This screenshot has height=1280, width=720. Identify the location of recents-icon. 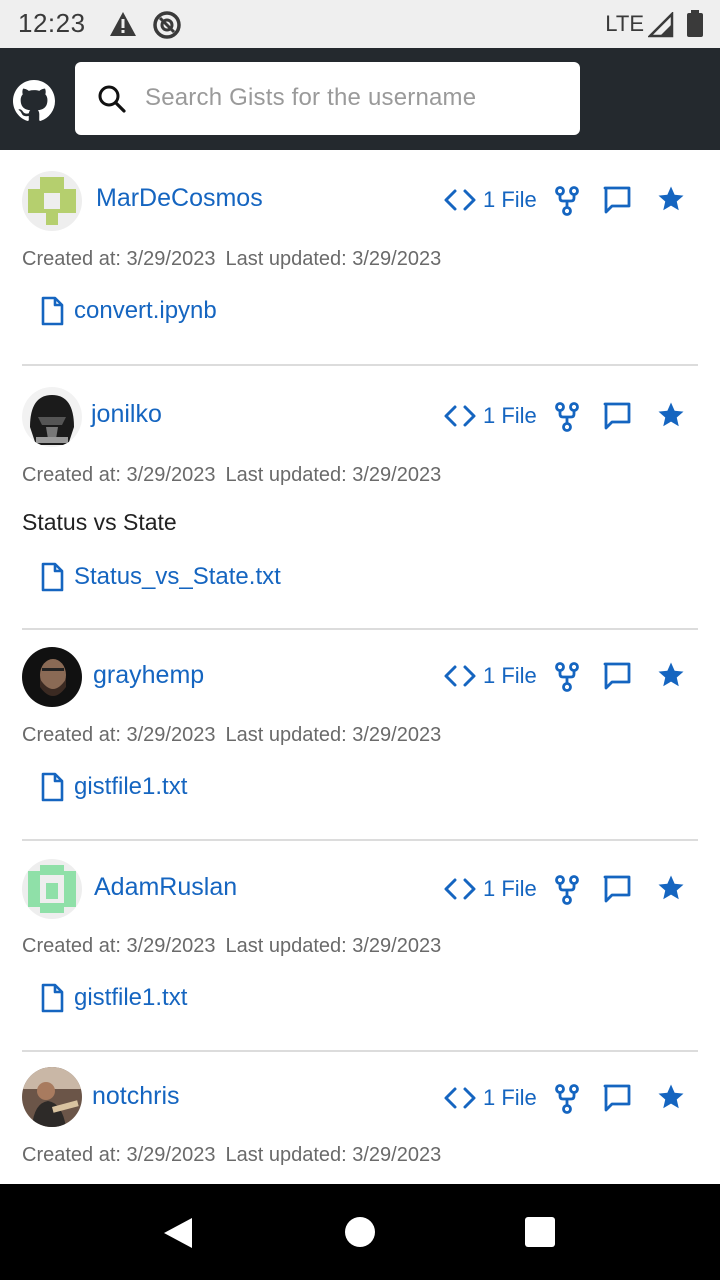
(540, 1232).